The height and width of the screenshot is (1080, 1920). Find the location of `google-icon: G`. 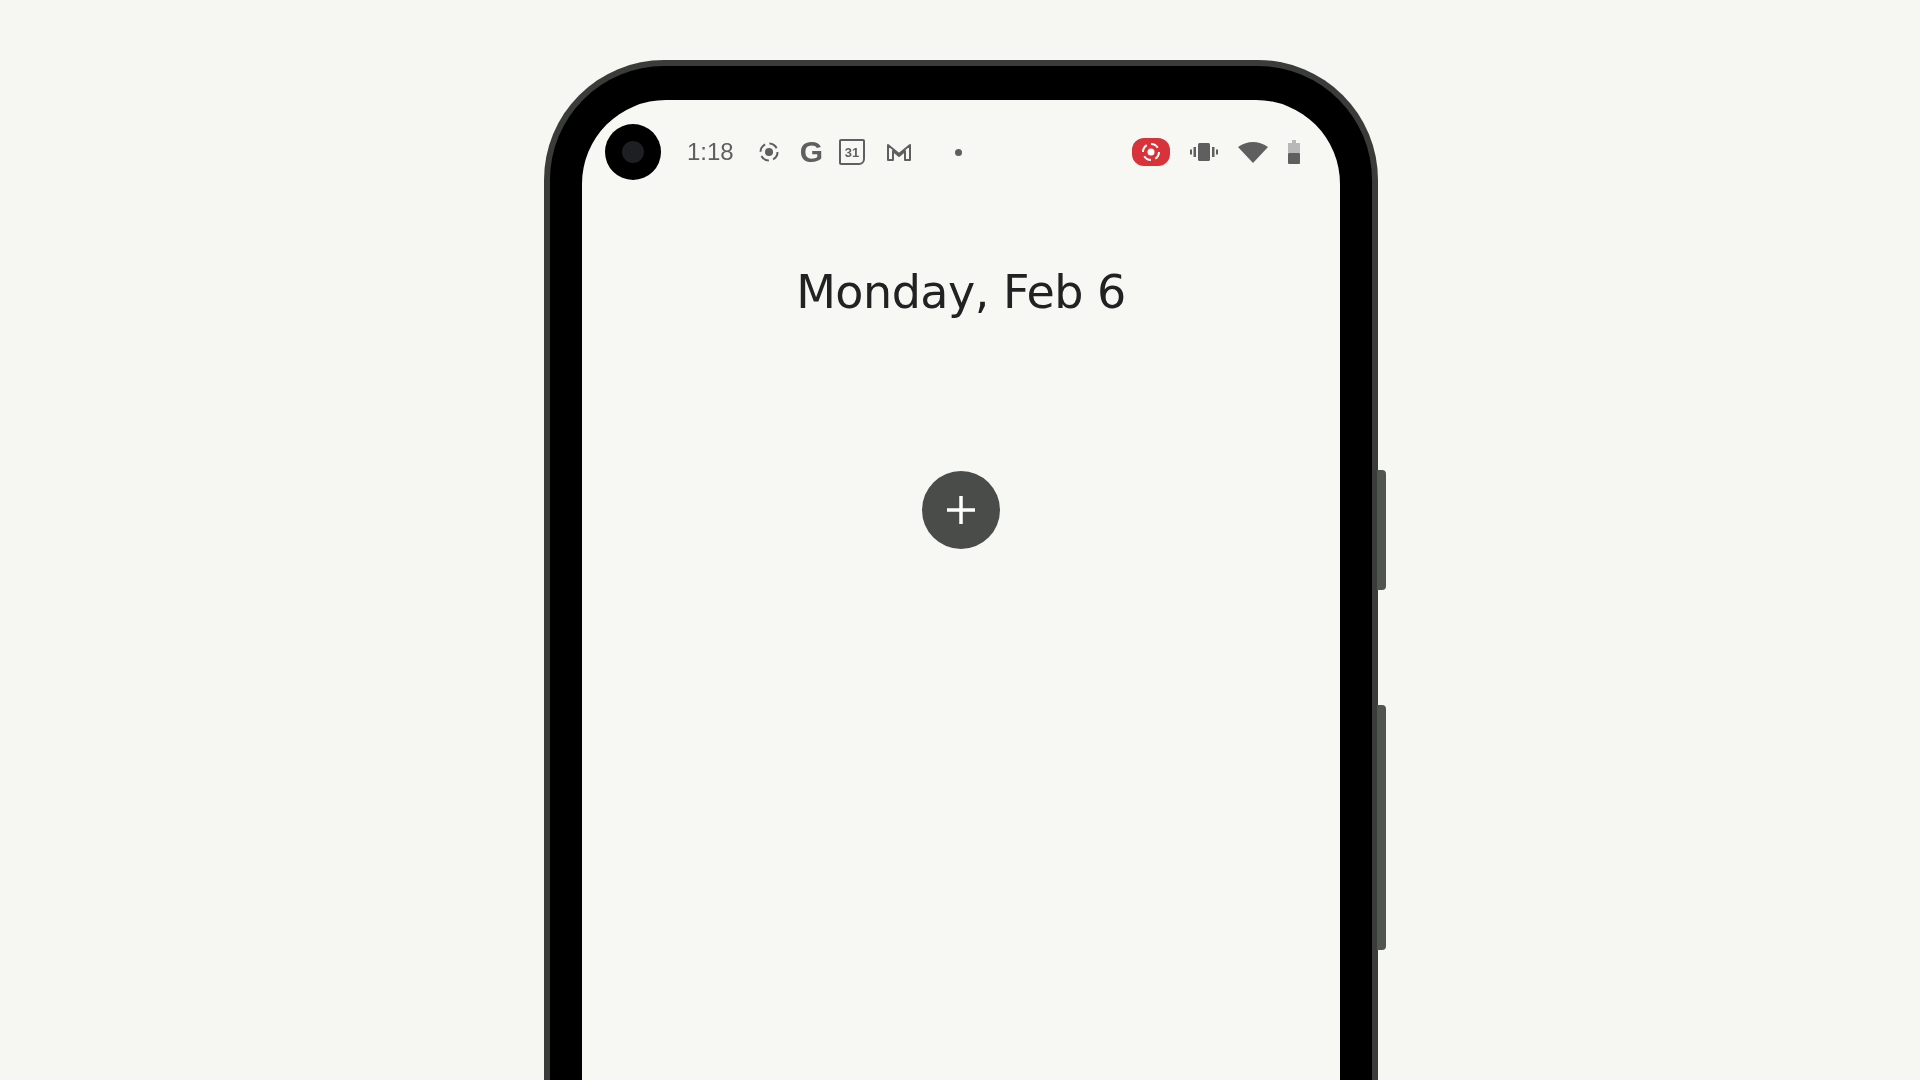

google-icon: G is located at coordinates (811, 152).